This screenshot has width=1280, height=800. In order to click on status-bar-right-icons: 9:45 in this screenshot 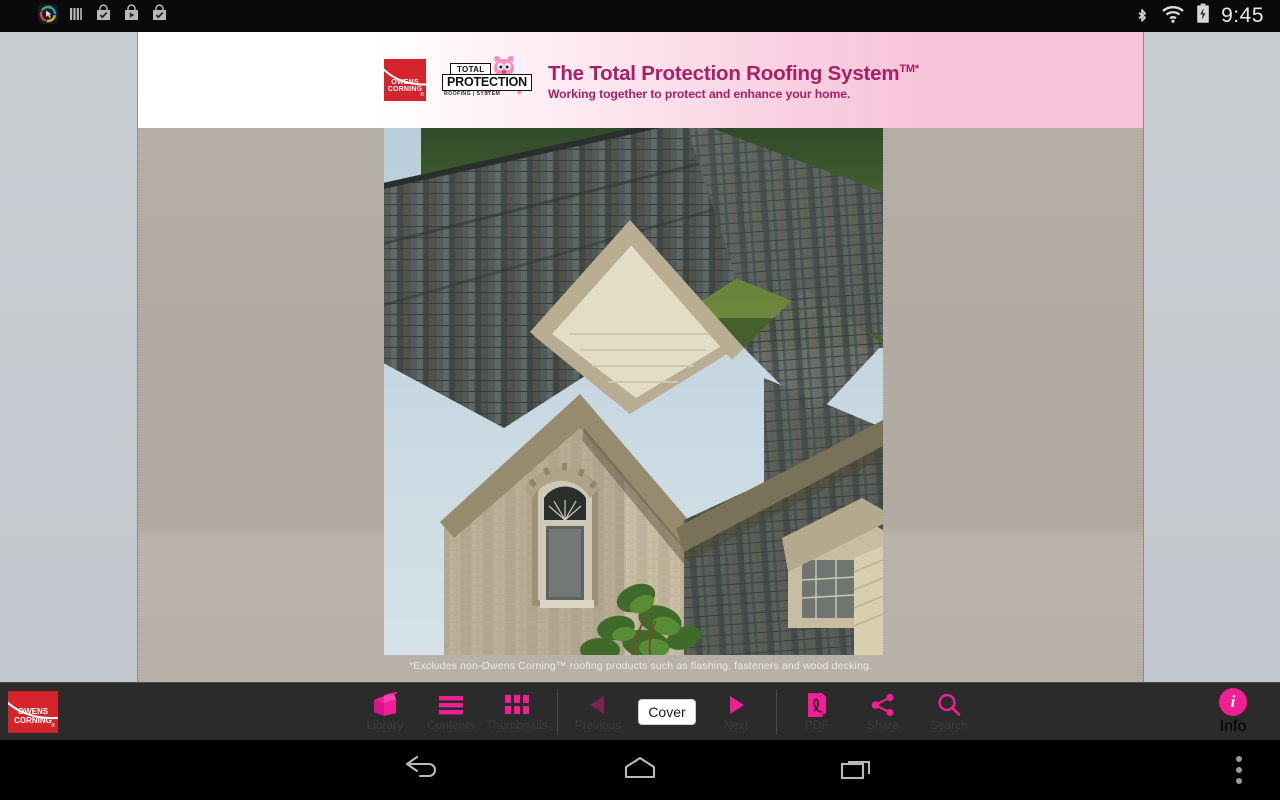, I will do `click(1207, 16)`.